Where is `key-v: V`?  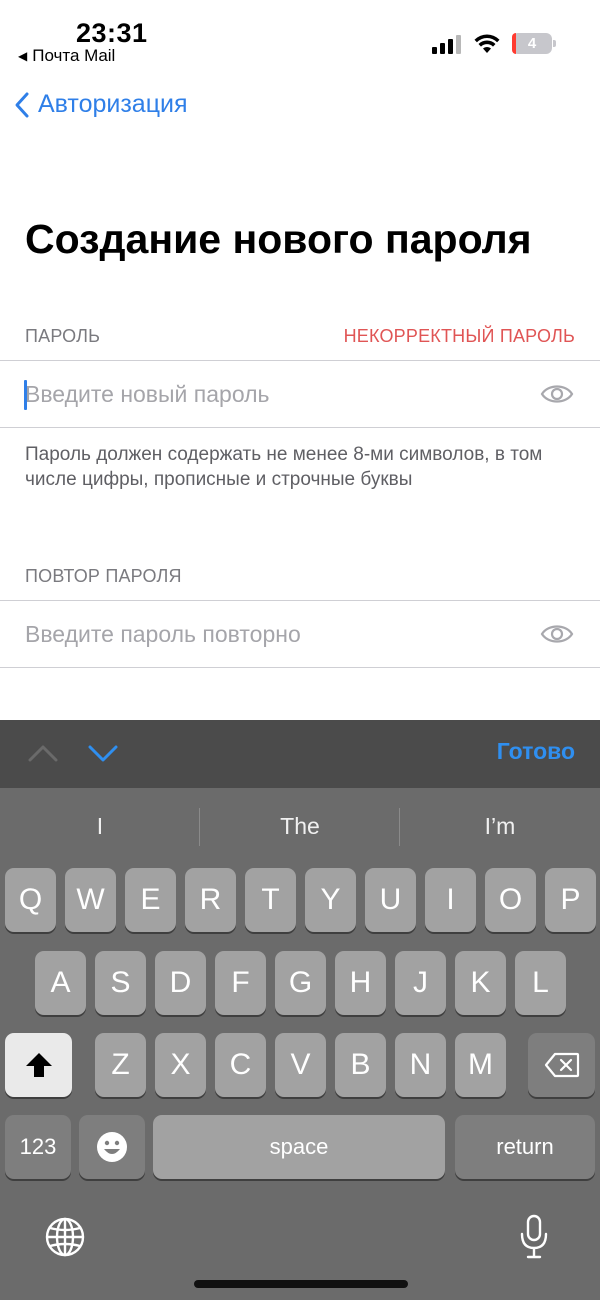
key-v: V is located at coordinates (300, 1065).